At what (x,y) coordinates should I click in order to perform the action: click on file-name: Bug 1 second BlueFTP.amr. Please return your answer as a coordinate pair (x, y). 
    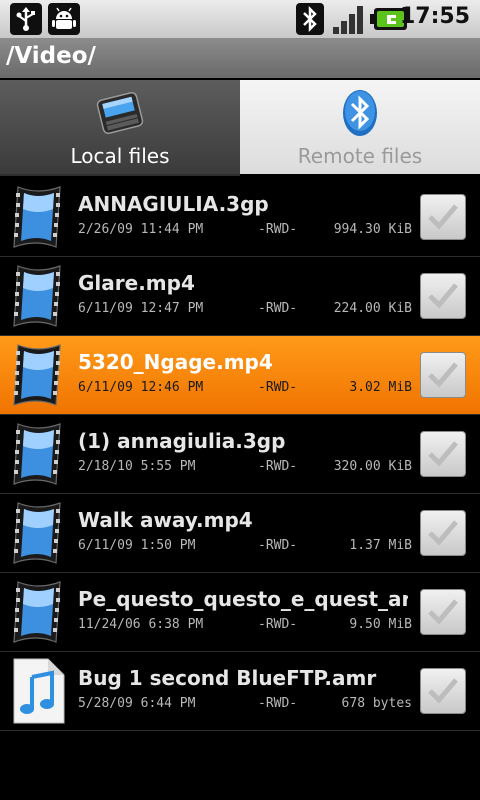
    Looking at the image, I should click on (227, 678).